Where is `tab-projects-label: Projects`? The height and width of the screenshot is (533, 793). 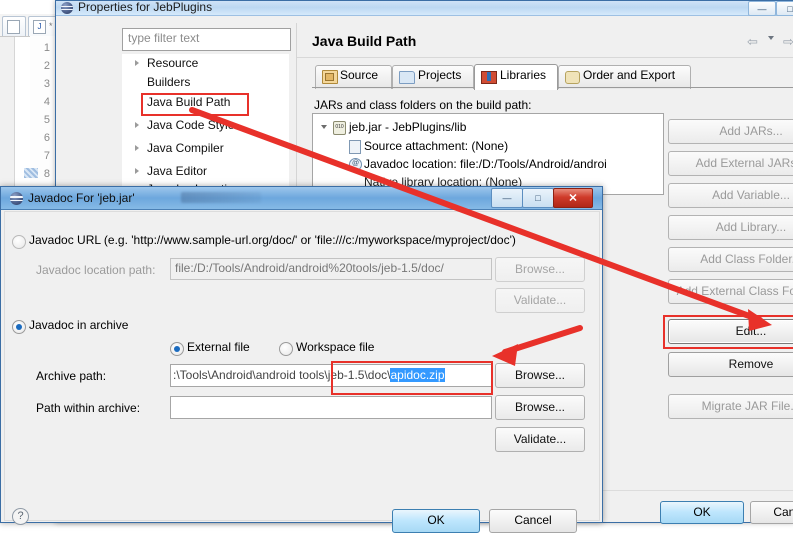
tab-projects-label: Projects is located at coordinates (440, 75).